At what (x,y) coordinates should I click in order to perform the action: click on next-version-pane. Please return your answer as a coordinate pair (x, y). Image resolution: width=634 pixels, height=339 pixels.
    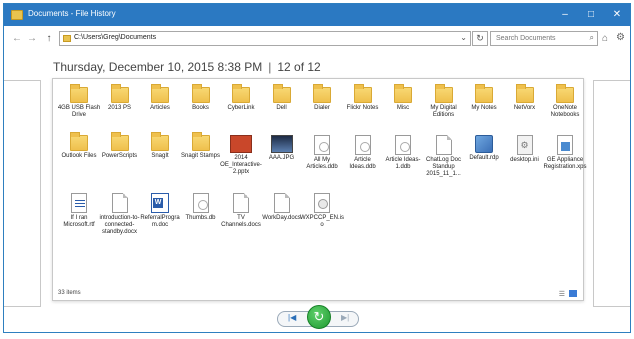
    Looking at the image, I should click on (611, 193).